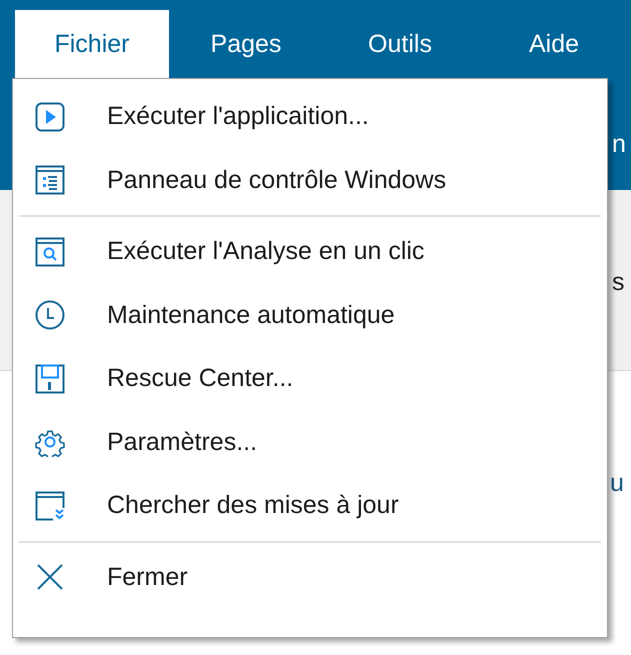 This screenshot has height=655, width=631. Describe the element at coordinates (50, 315) in the screenshot. I see `clock-icon` at that location.